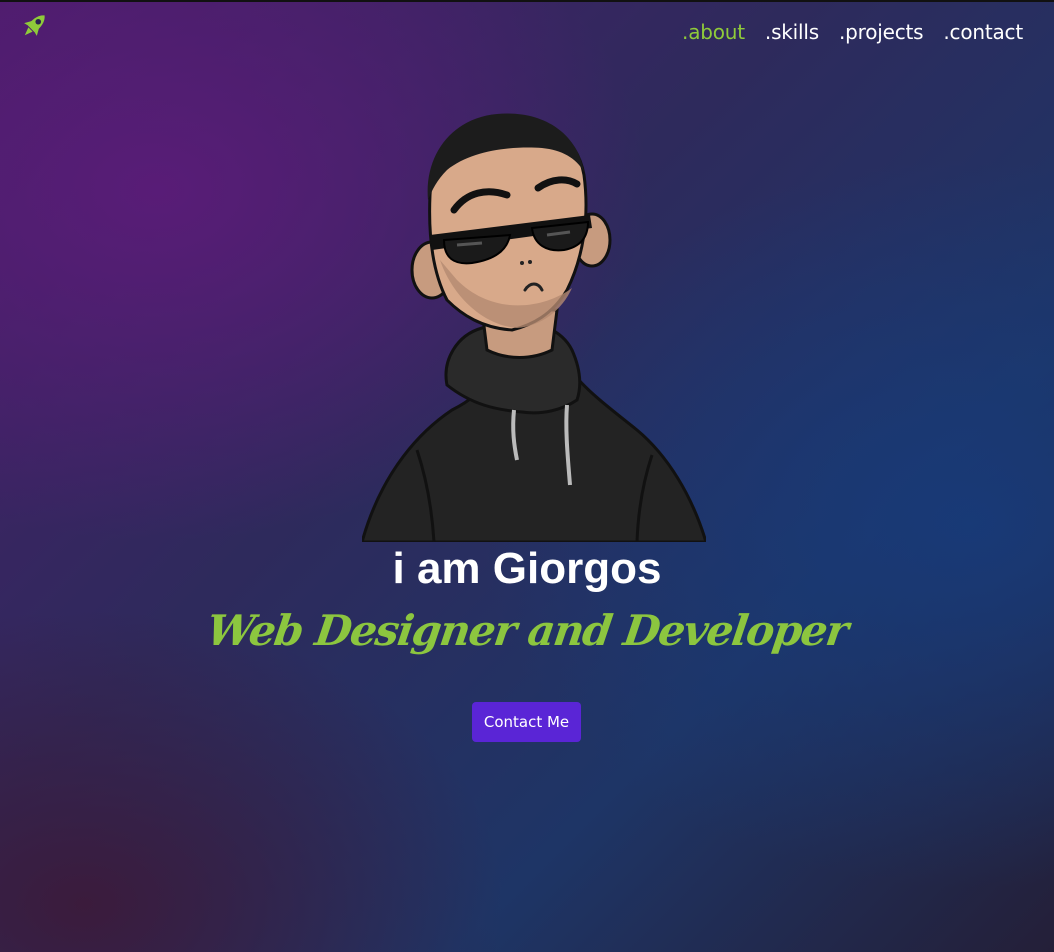 The height and width of the screenshot is (952, 1054). I want to click on nav-skills-link: .skills, so click(792, 32).